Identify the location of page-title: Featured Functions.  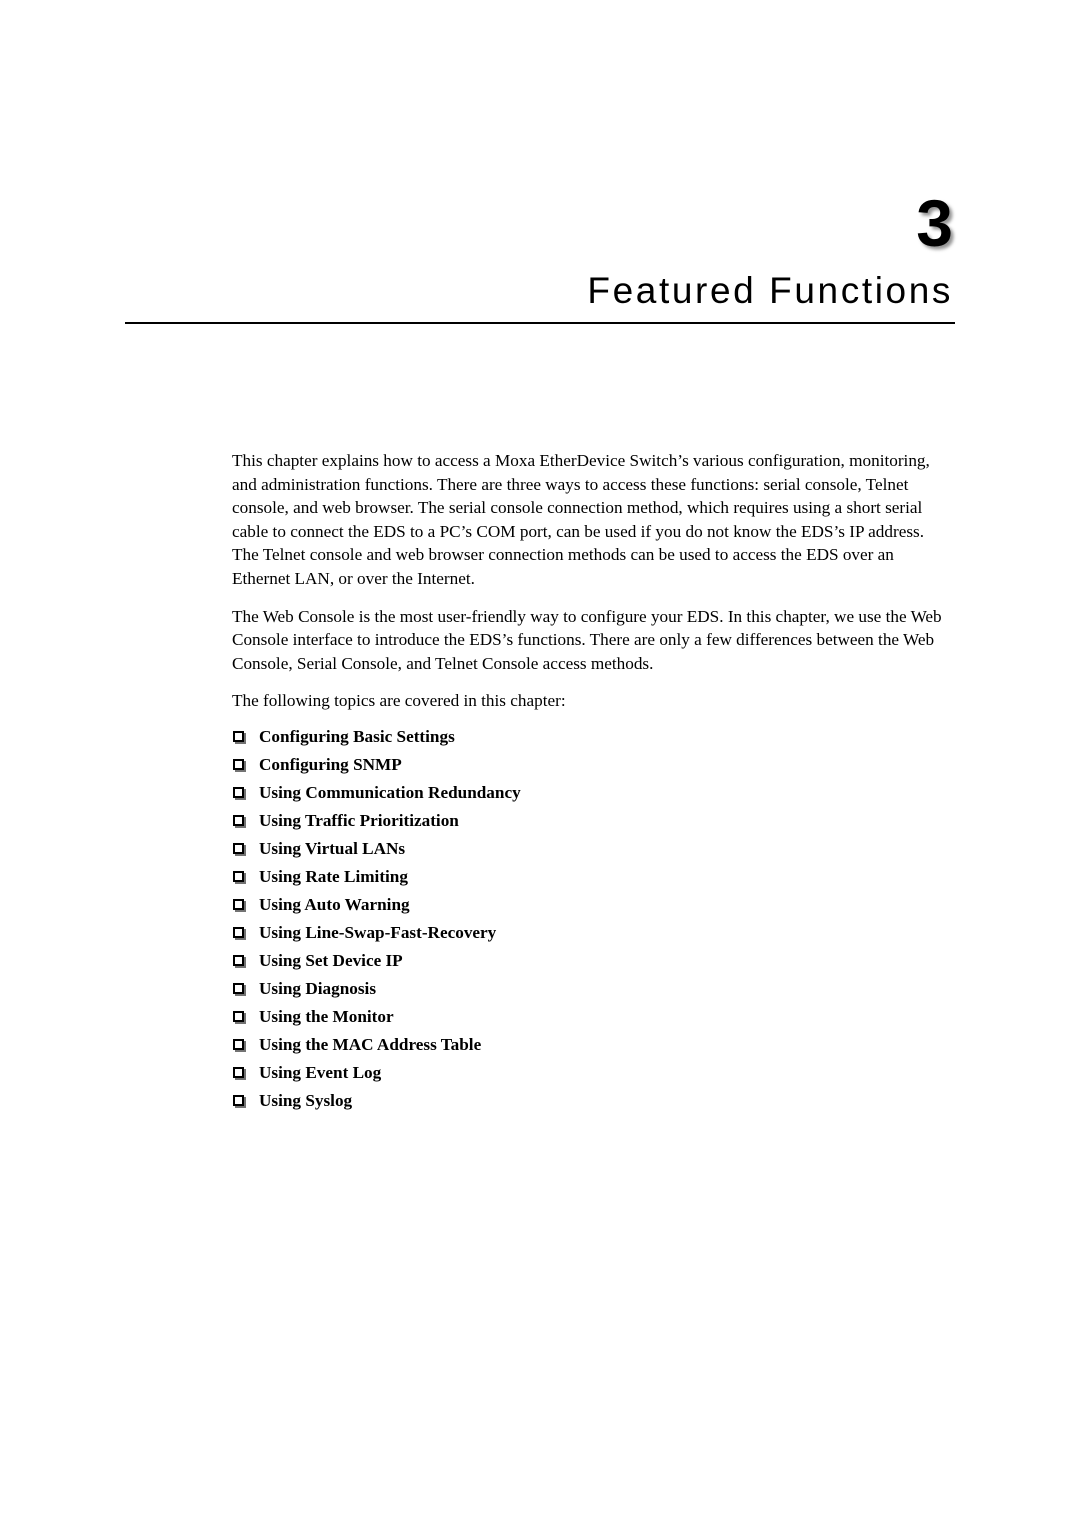
(770, 290).